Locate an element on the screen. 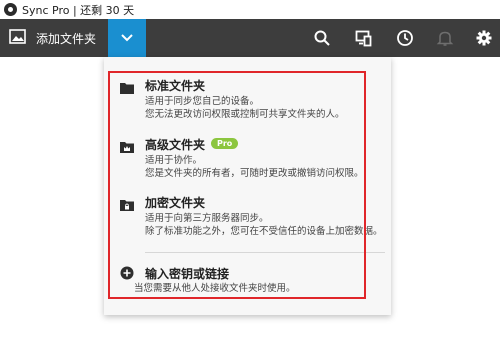  folder-image-icon is located at coordinates (18, 39).